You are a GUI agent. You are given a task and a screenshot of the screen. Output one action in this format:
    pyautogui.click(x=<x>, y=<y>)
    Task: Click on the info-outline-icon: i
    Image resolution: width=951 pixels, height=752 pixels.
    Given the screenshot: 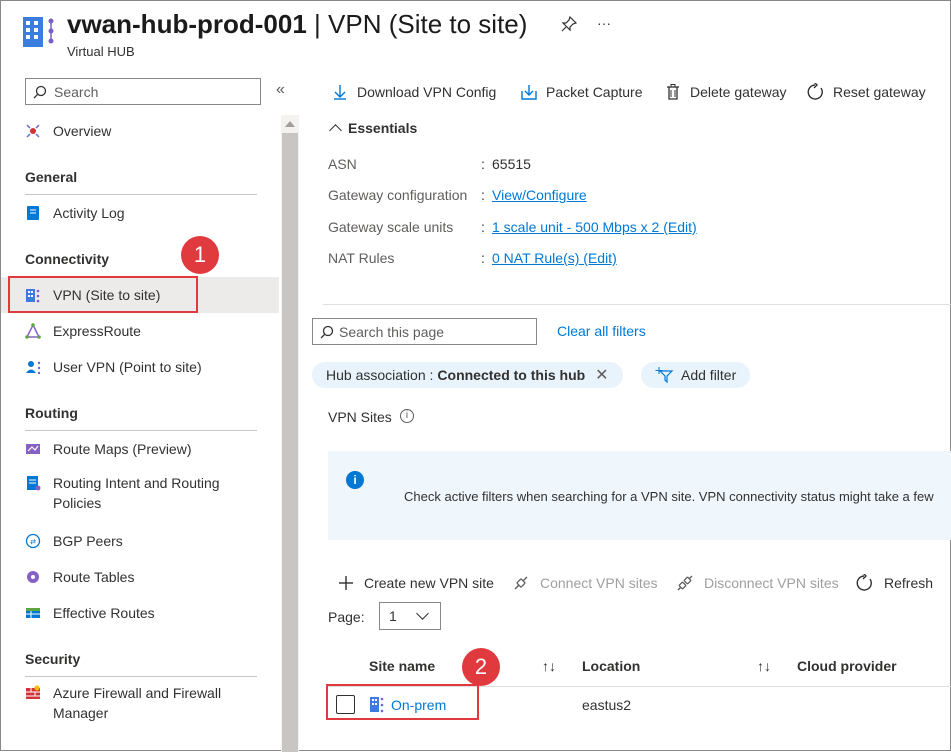 What is the action you would take?
    pyautogui.click(x=407, y=416)
    